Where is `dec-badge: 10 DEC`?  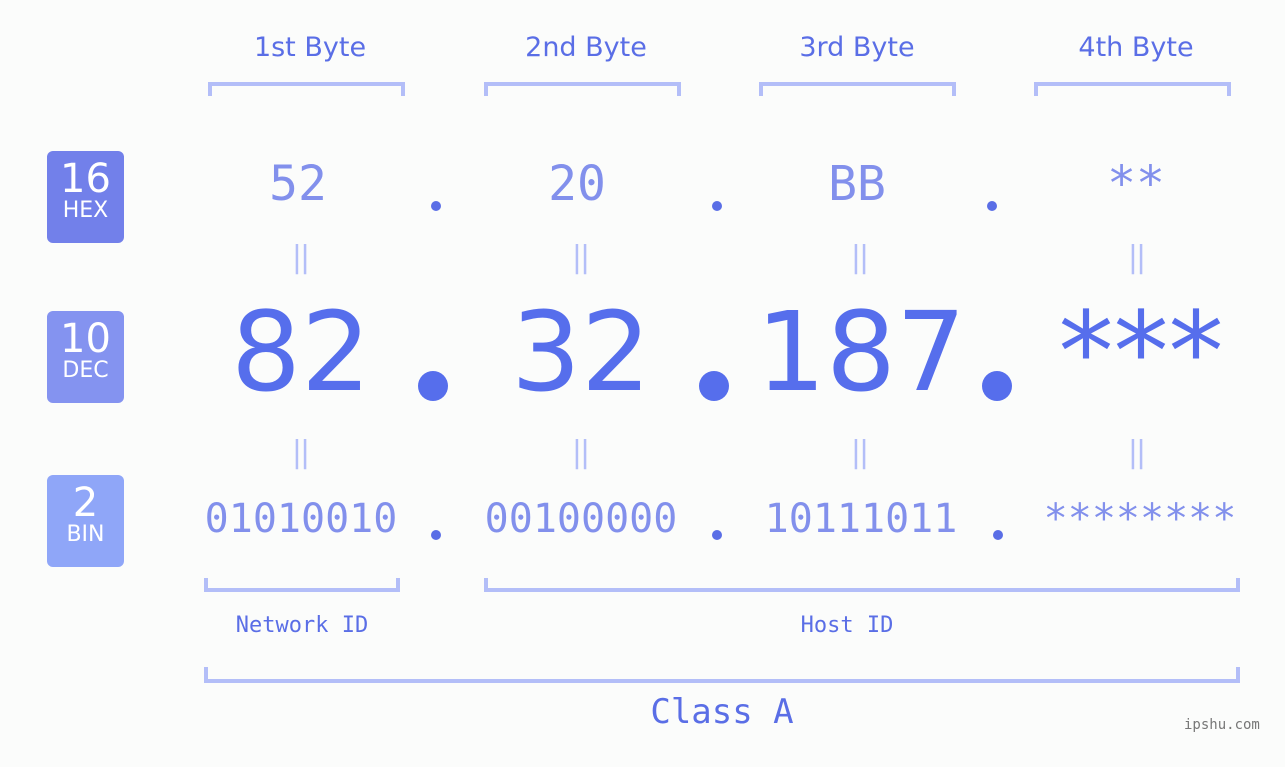
dec-badge: 10 DEC is located at coordinates (85, 357).